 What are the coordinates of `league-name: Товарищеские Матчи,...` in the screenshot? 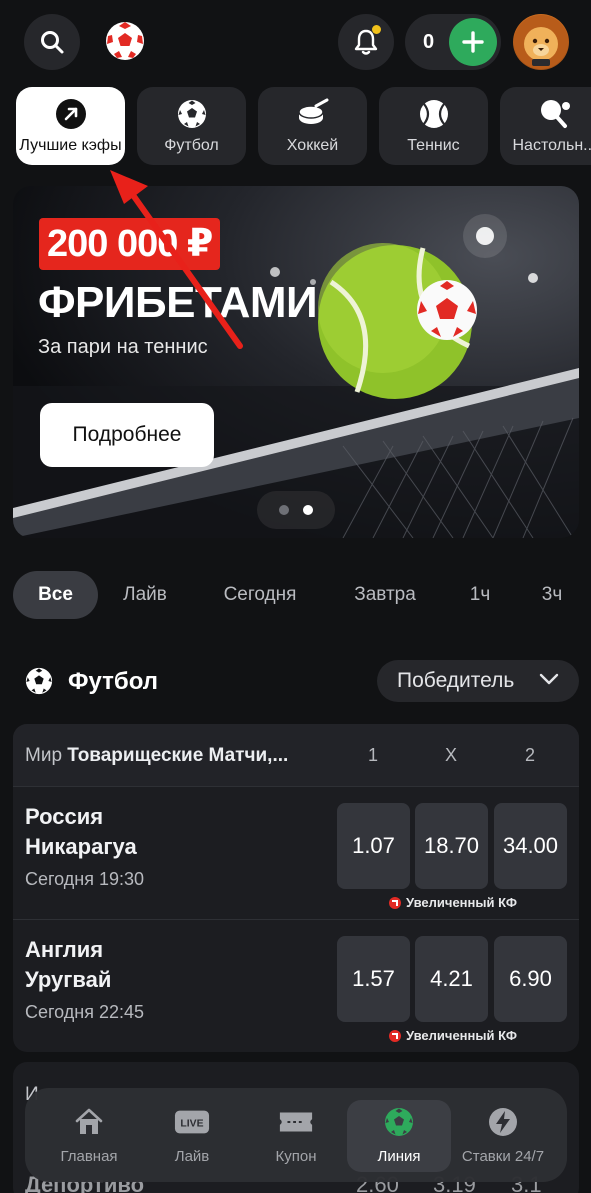 It's located at (178, 755).